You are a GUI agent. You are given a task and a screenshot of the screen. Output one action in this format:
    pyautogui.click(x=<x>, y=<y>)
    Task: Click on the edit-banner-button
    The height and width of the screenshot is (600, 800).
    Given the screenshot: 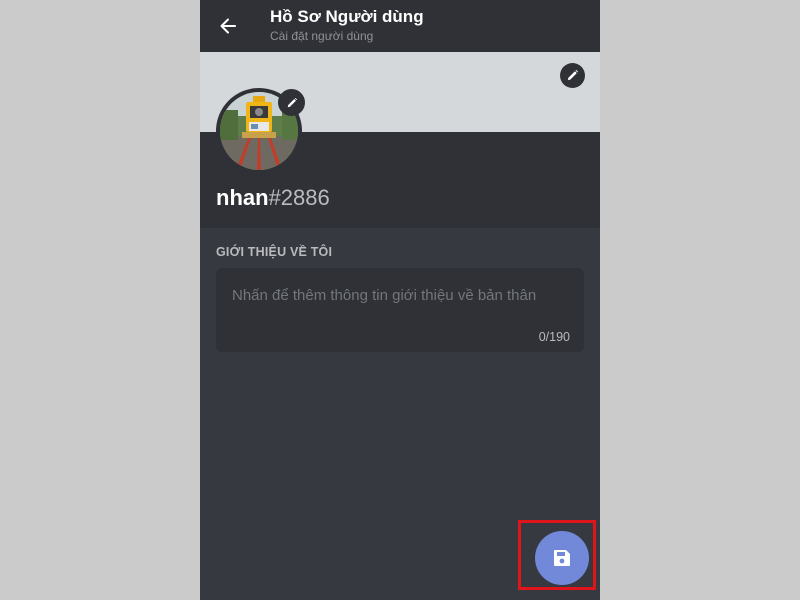 What is the action you would take?
    pyautogui.click(x=572, y=75)
    